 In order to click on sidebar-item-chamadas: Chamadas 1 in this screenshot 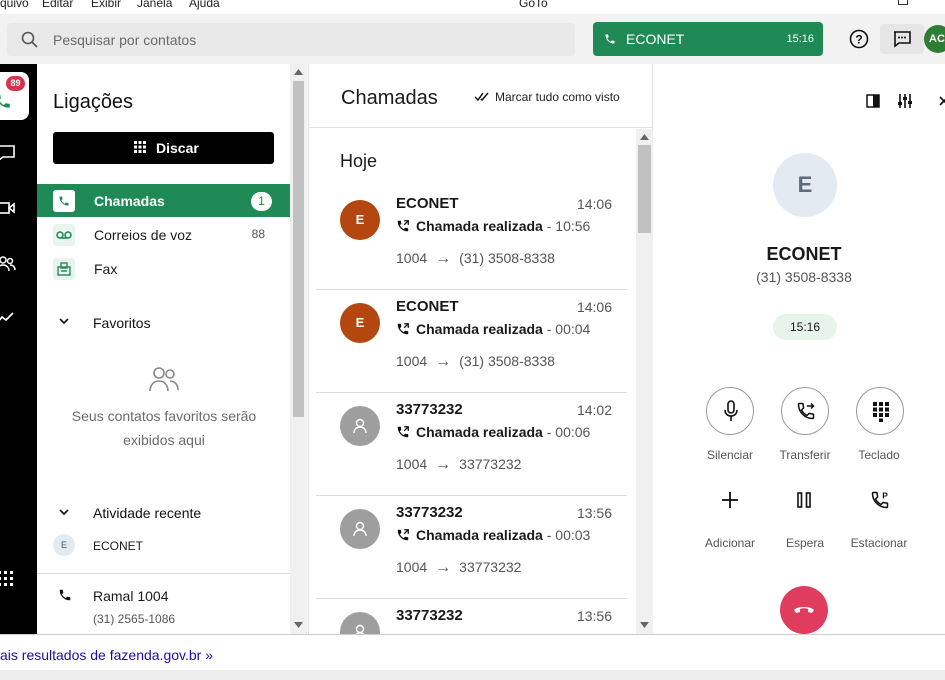, I will do `click(163, 200)`.